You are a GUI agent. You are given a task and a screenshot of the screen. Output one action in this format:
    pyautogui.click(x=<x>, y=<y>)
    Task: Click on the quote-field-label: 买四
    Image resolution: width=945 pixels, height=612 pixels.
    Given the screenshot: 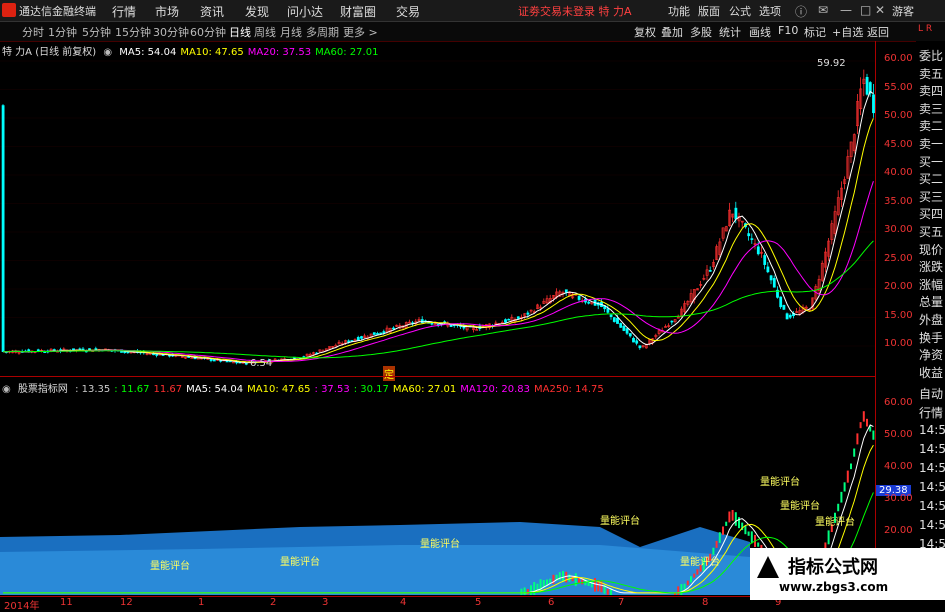 What is the action you would take?
    pyautogui.click(x=931, y=213)
    